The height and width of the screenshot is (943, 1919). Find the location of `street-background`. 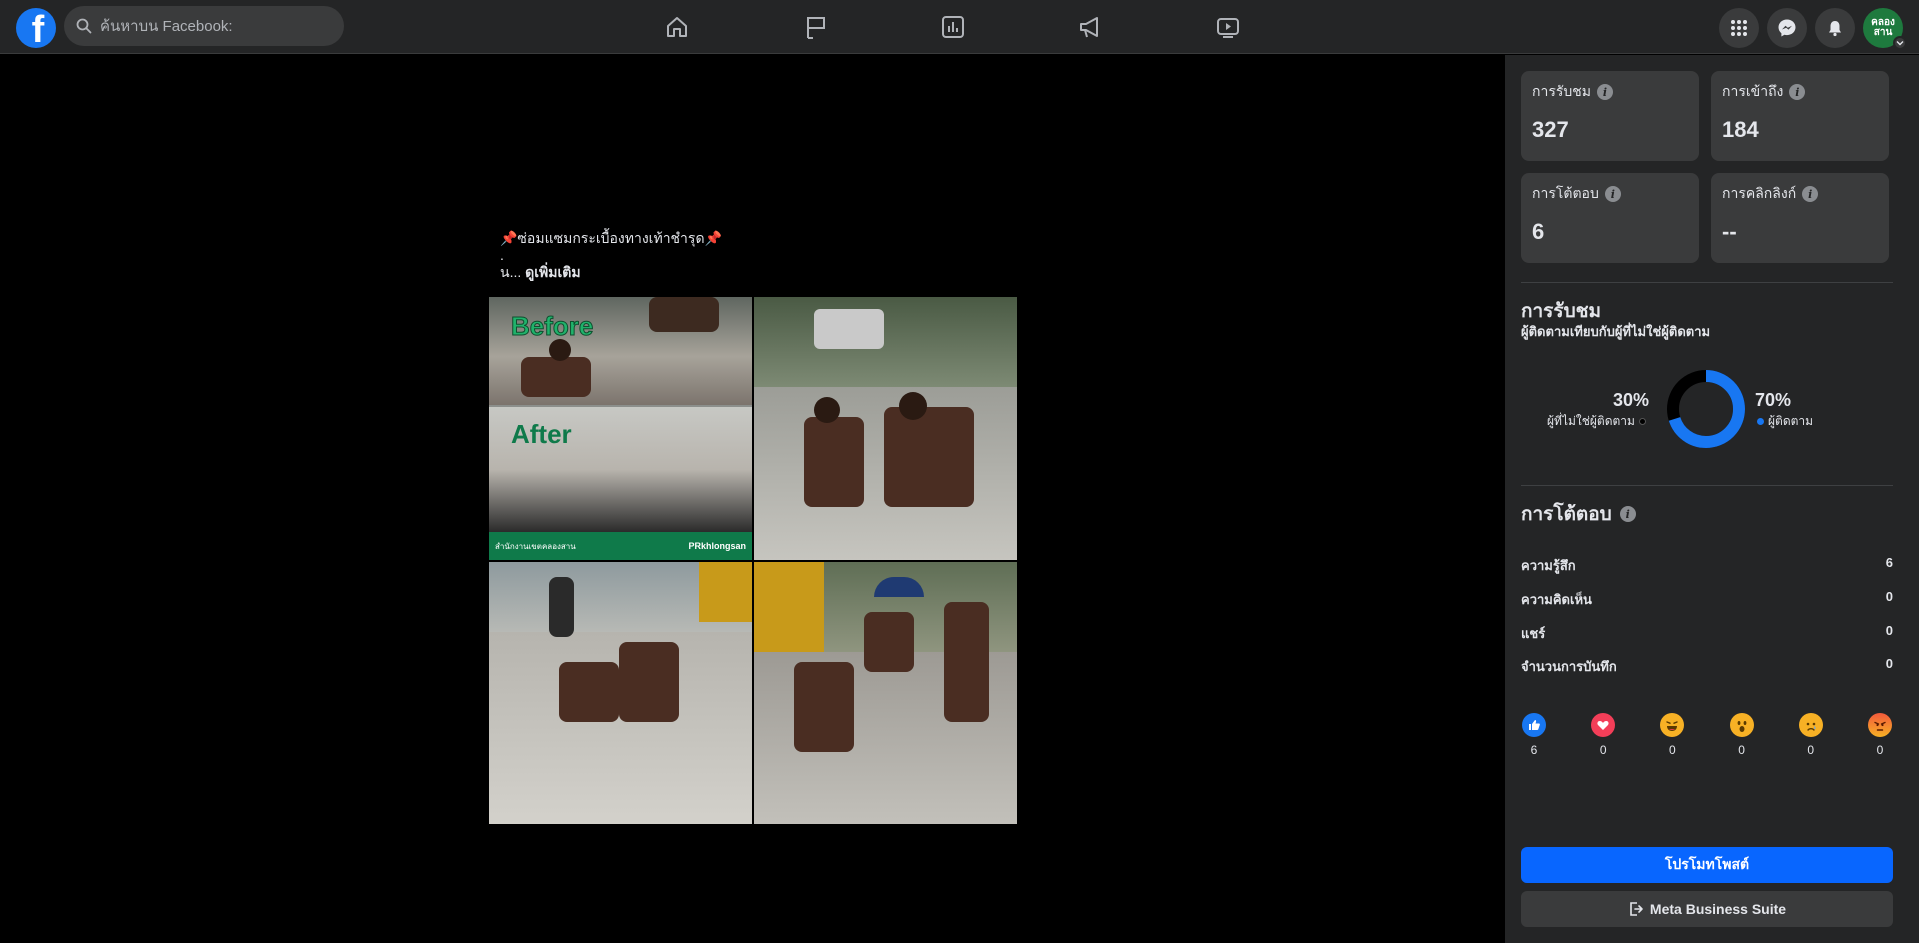

street-background is located at coordinates (885, 342).